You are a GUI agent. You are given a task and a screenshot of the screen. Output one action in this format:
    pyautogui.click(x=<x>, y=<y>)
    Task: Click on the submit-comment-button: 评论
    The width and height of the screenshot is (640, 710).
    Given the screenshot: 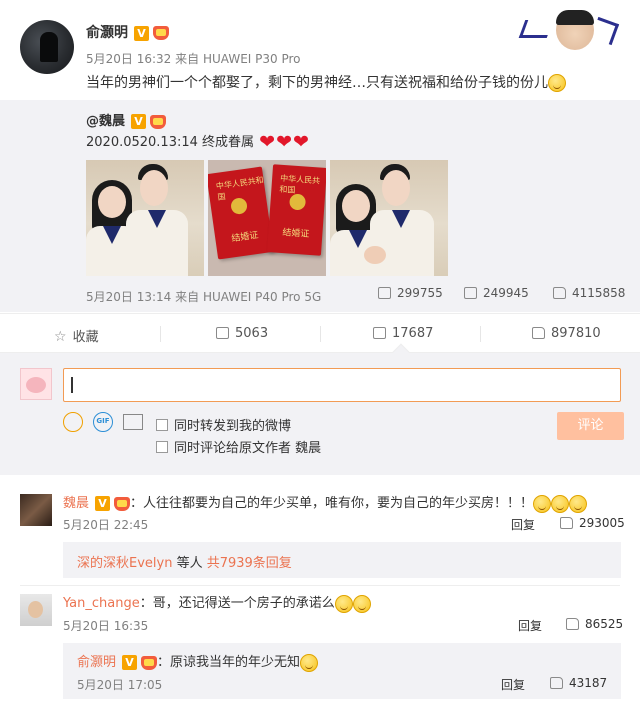 What is the action you would take?
    pyautogui.click(x=590, y=426)
    